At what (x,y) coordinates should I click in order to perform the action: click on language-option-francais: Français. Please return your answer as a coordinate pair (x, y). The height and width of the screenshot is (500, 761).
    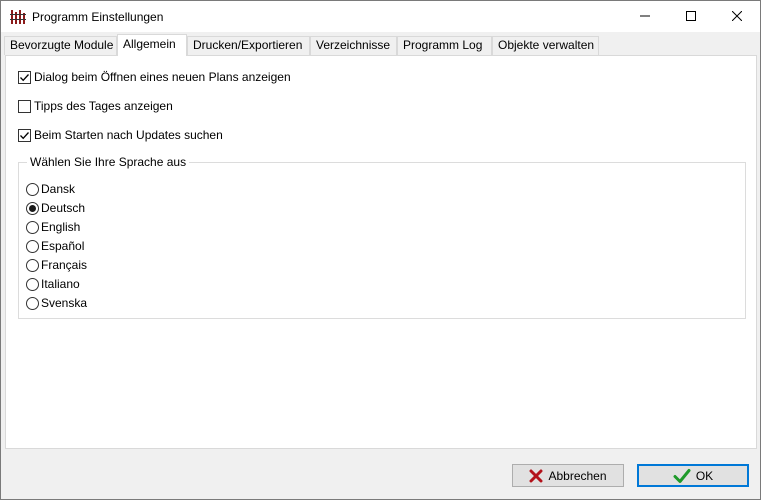
    Looking at the image, I should click on (56, 265).